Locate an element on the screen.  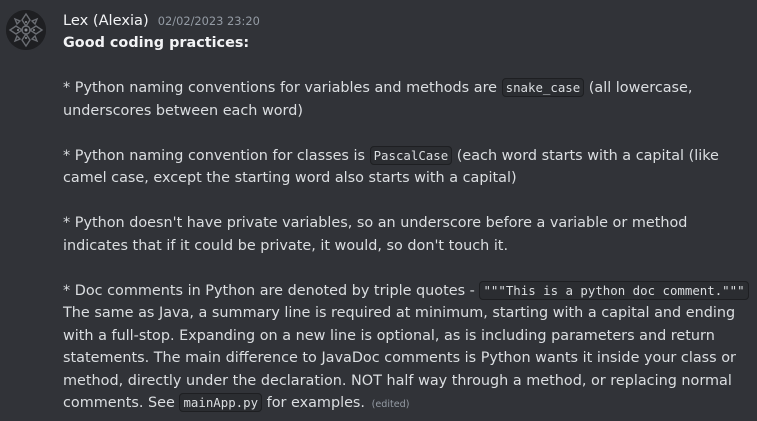
inline-code: """This is a python doc comment.""" is located at coordinates (614, 290).